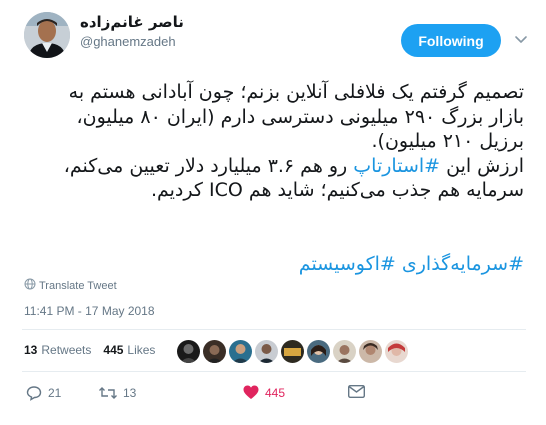  Describe the element at coordinates (113, 350) in the screenshot. I see `likes-count: 445` at that location.